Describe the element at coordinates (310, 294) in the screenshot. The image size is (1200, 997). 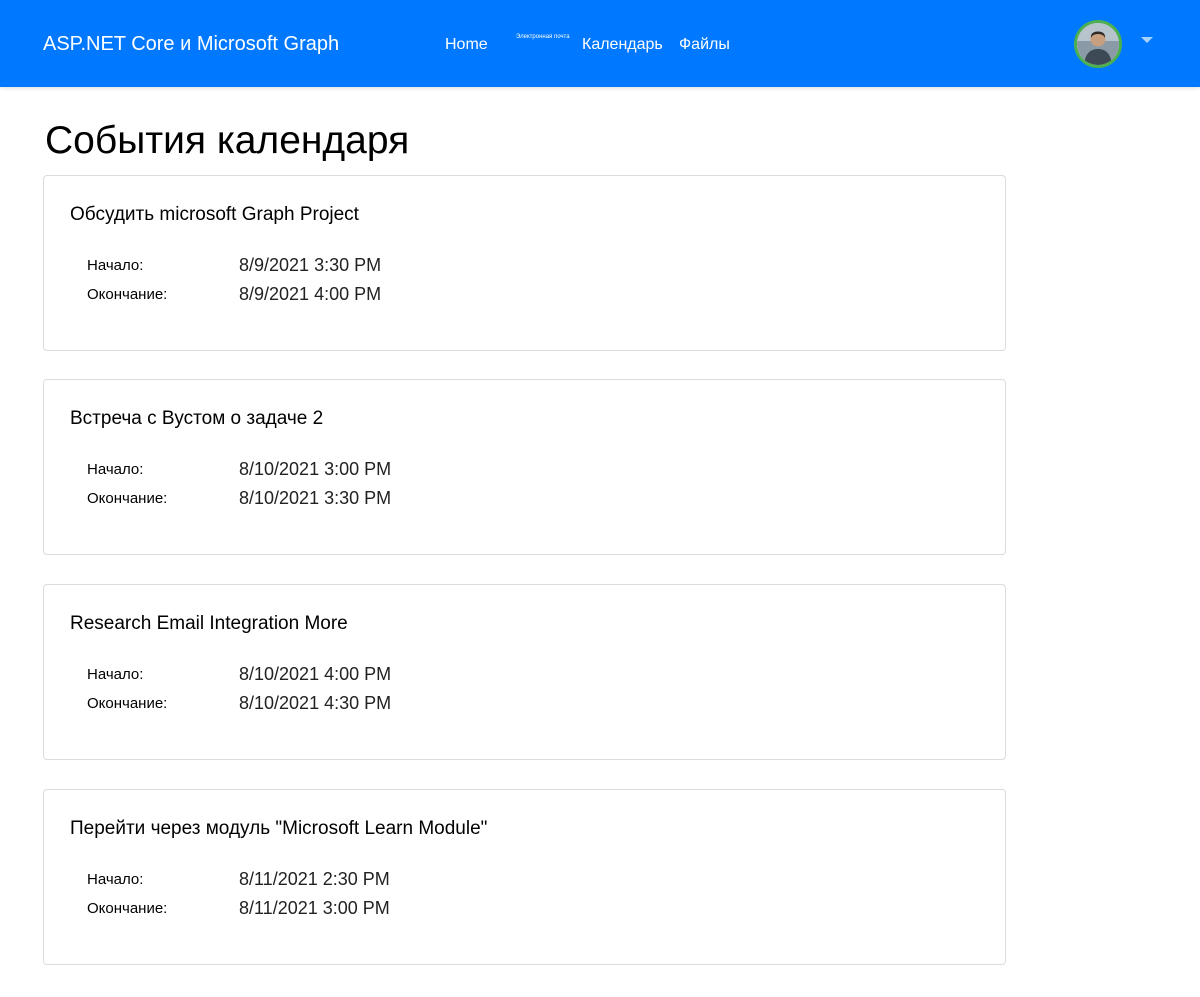
I see `end-value: 8/9/2021 4:00 PM` at that location.